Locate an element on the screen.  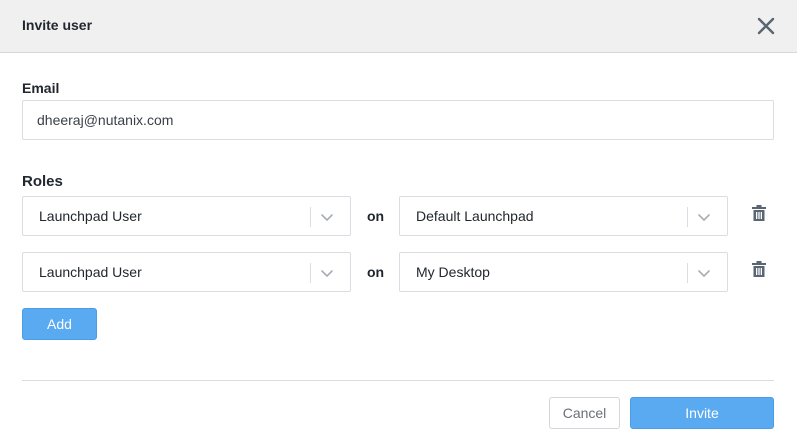
dialog-header: Invite user is located at coordinates (398, 26).